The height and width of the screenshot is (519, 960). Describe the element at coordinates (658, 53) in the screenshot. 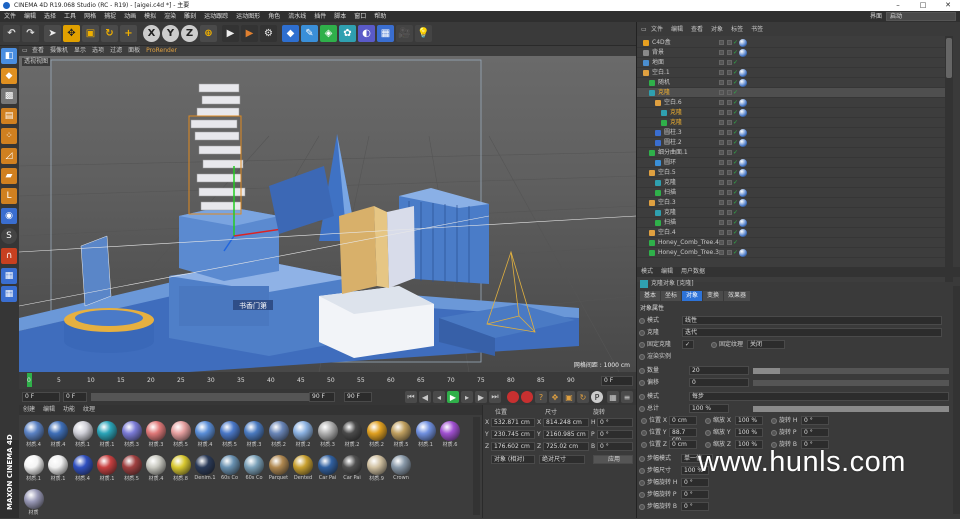

I see `object-name: 背景` at that location.